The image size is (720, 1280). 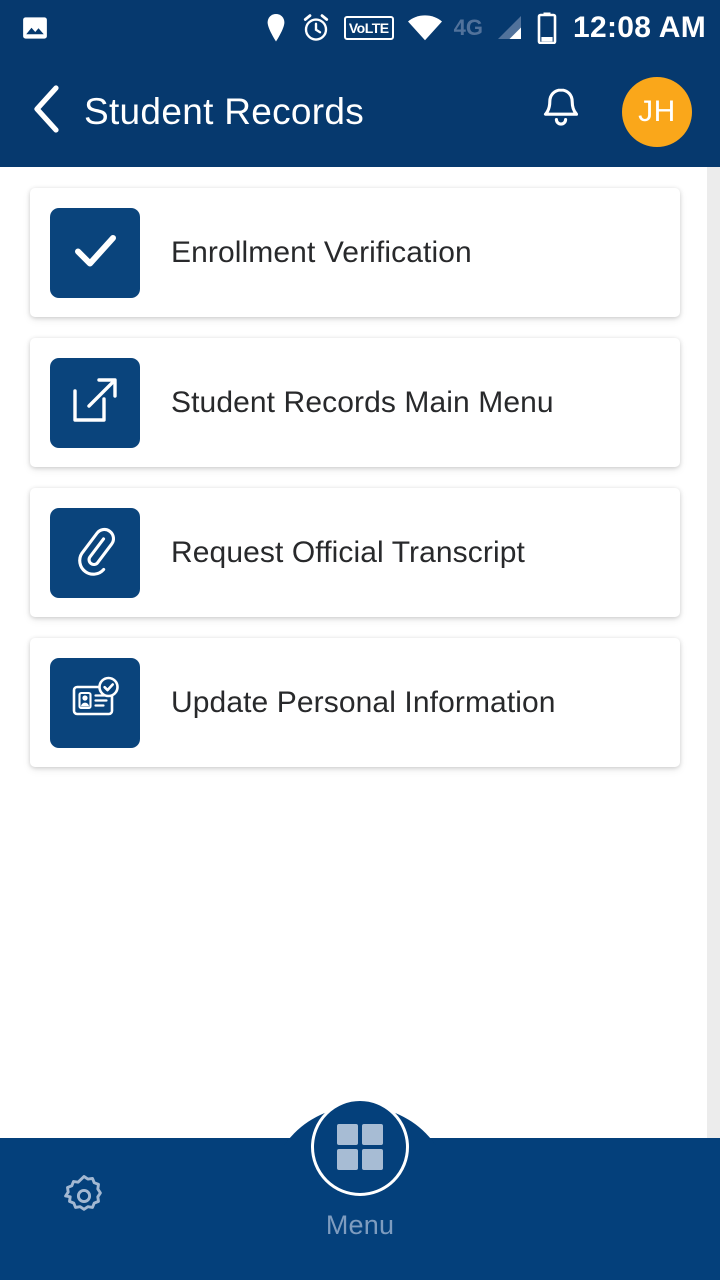 I want to click on menu-button-label: Menu, so click(x=360, y=1225).